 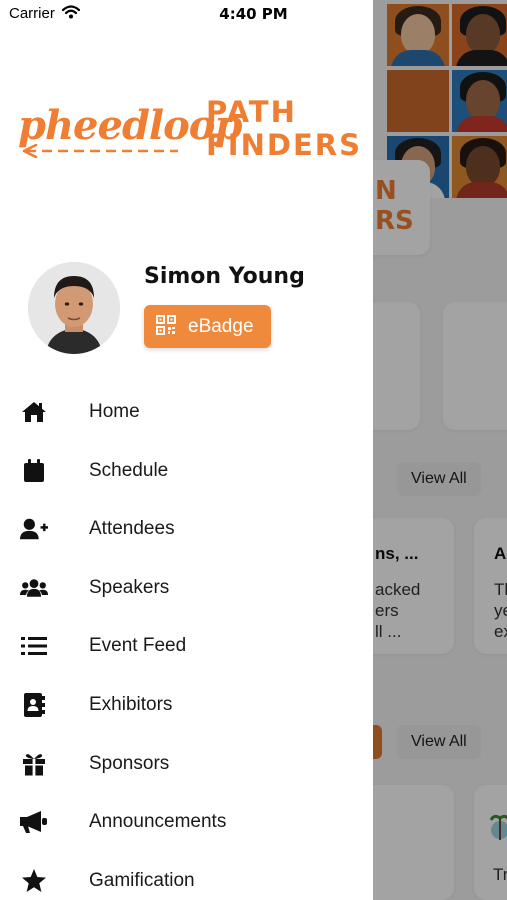 What do you see at coordinates (186, 705) in the screenshot?
I see `menu-item-exhibitors: Exhibitors` at bounding box center [186, 705].